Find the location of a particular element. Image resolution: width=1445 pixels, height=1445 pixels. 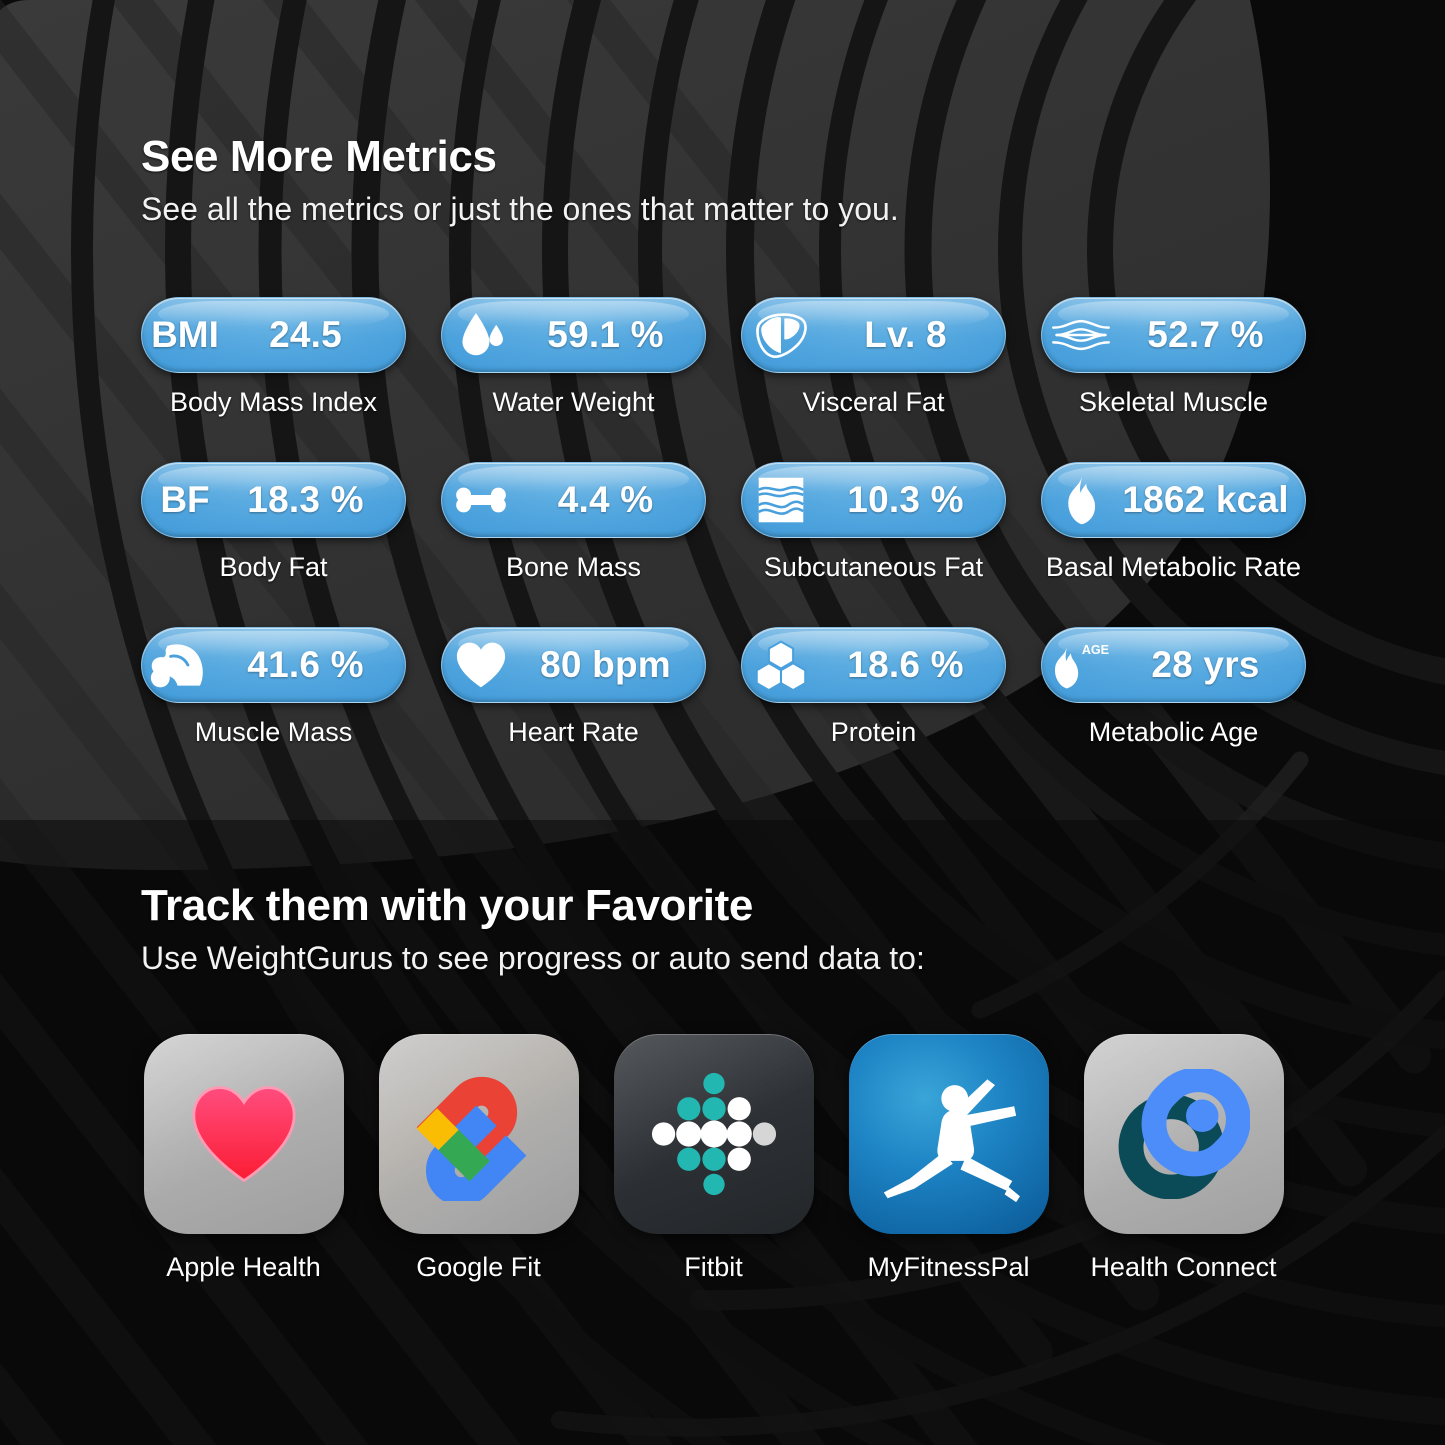

metric-label: Body Mass Index is located at coordinates (273, 402).